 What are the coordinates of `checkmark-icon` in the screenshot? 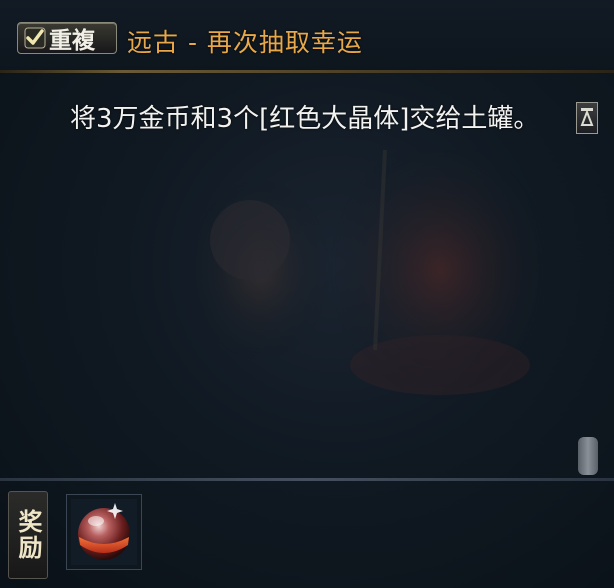 It's located at (35, 38).